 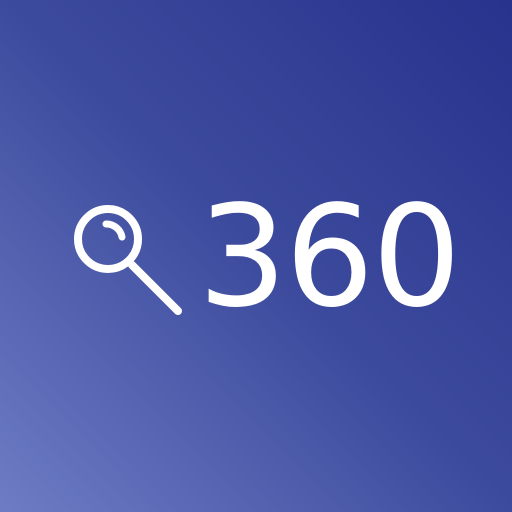 What do you see at coordinates (128, 260) in the screenshot?
I see `magnifier-icon` at bounding box center [128, 260].